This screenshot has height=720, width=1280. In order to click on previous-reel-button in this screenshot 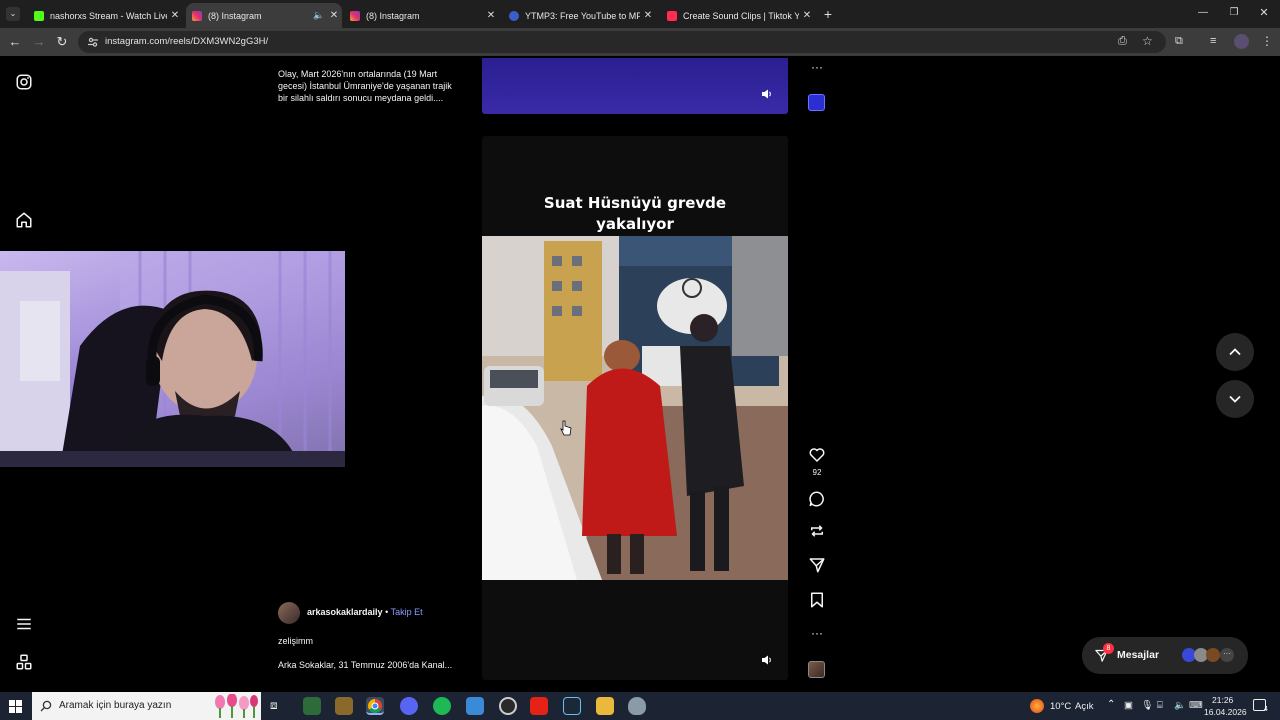, I will do `click(1235, 352)`.